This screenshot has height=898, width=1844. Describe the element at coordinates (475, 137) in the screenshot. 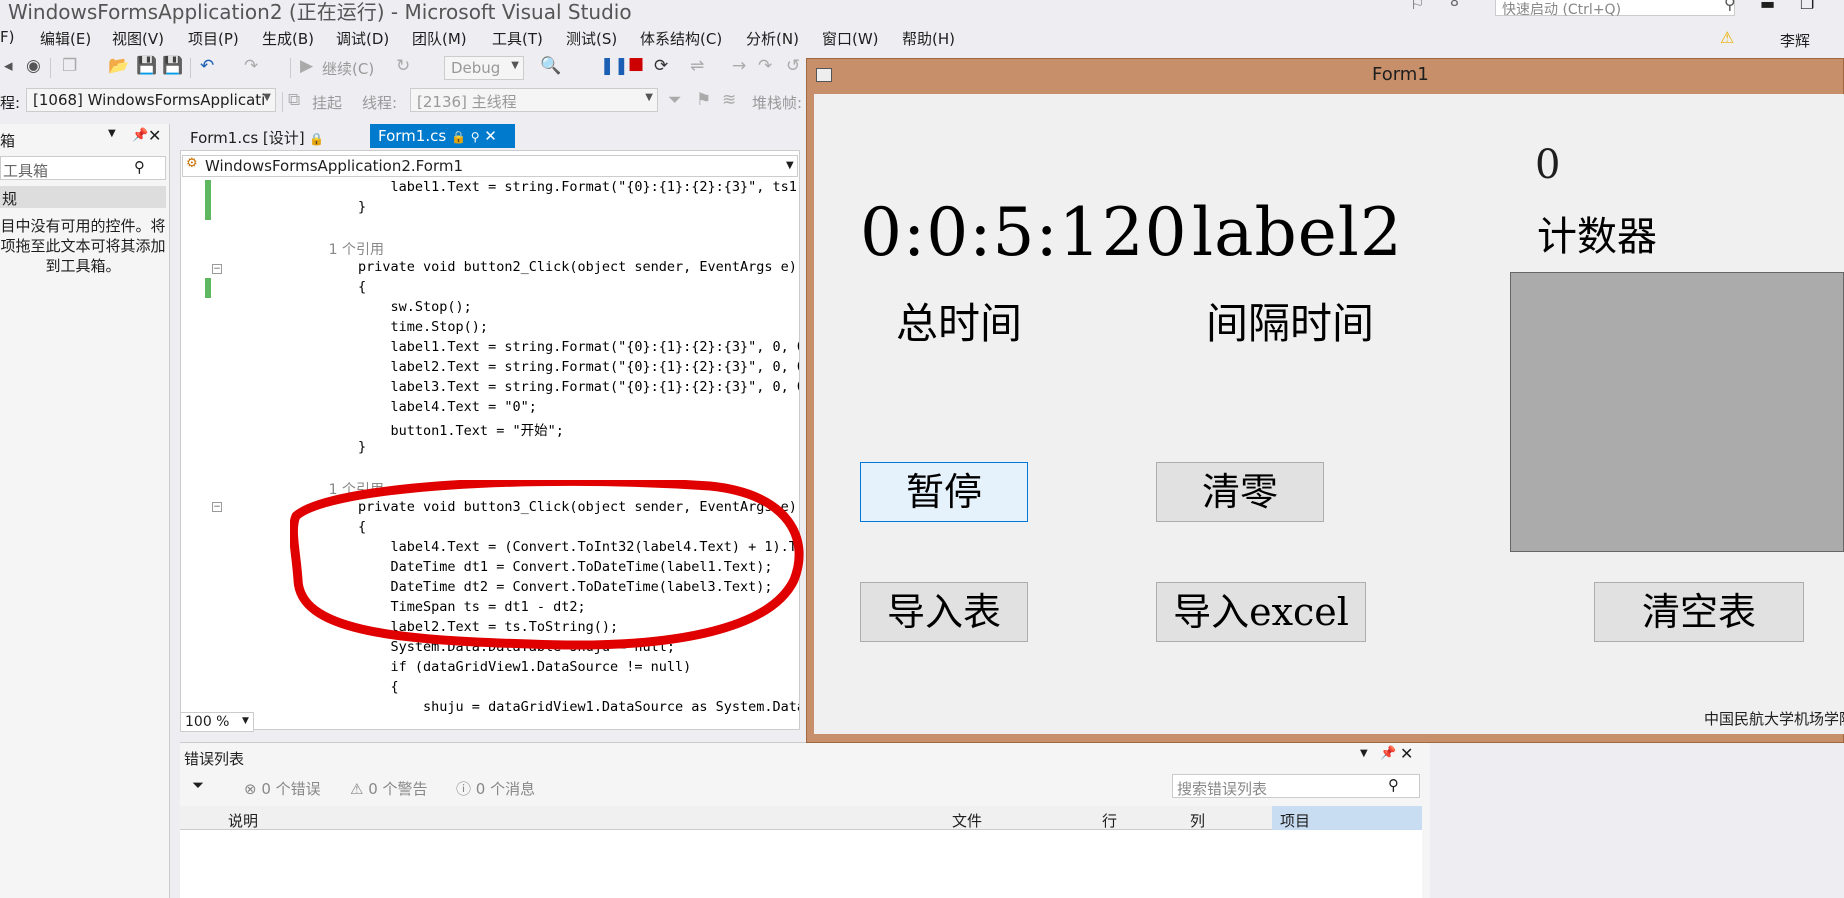

I see `pin-icon: ⚲` at that location.